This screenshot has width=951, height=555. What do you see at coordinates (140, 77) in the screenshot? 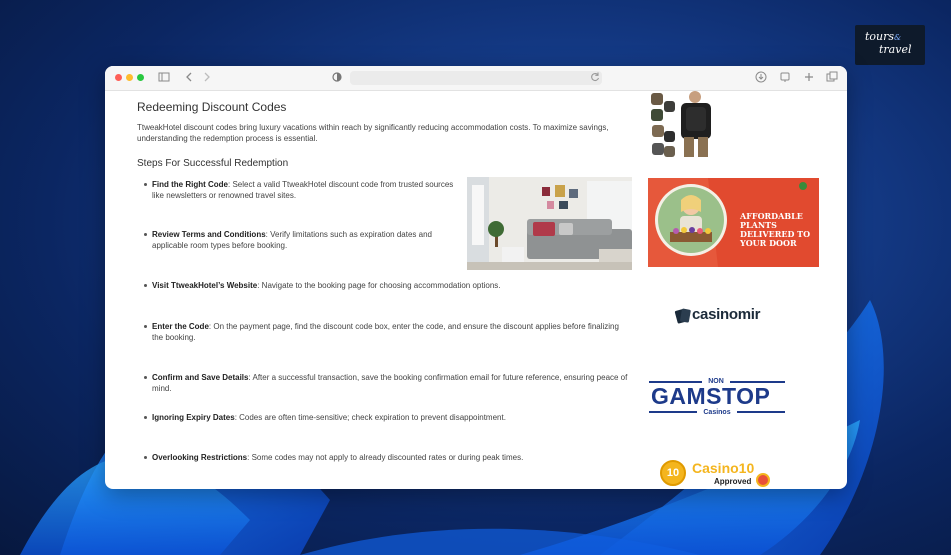
I see `maximize-window-button` at bounding box center [140, 77].